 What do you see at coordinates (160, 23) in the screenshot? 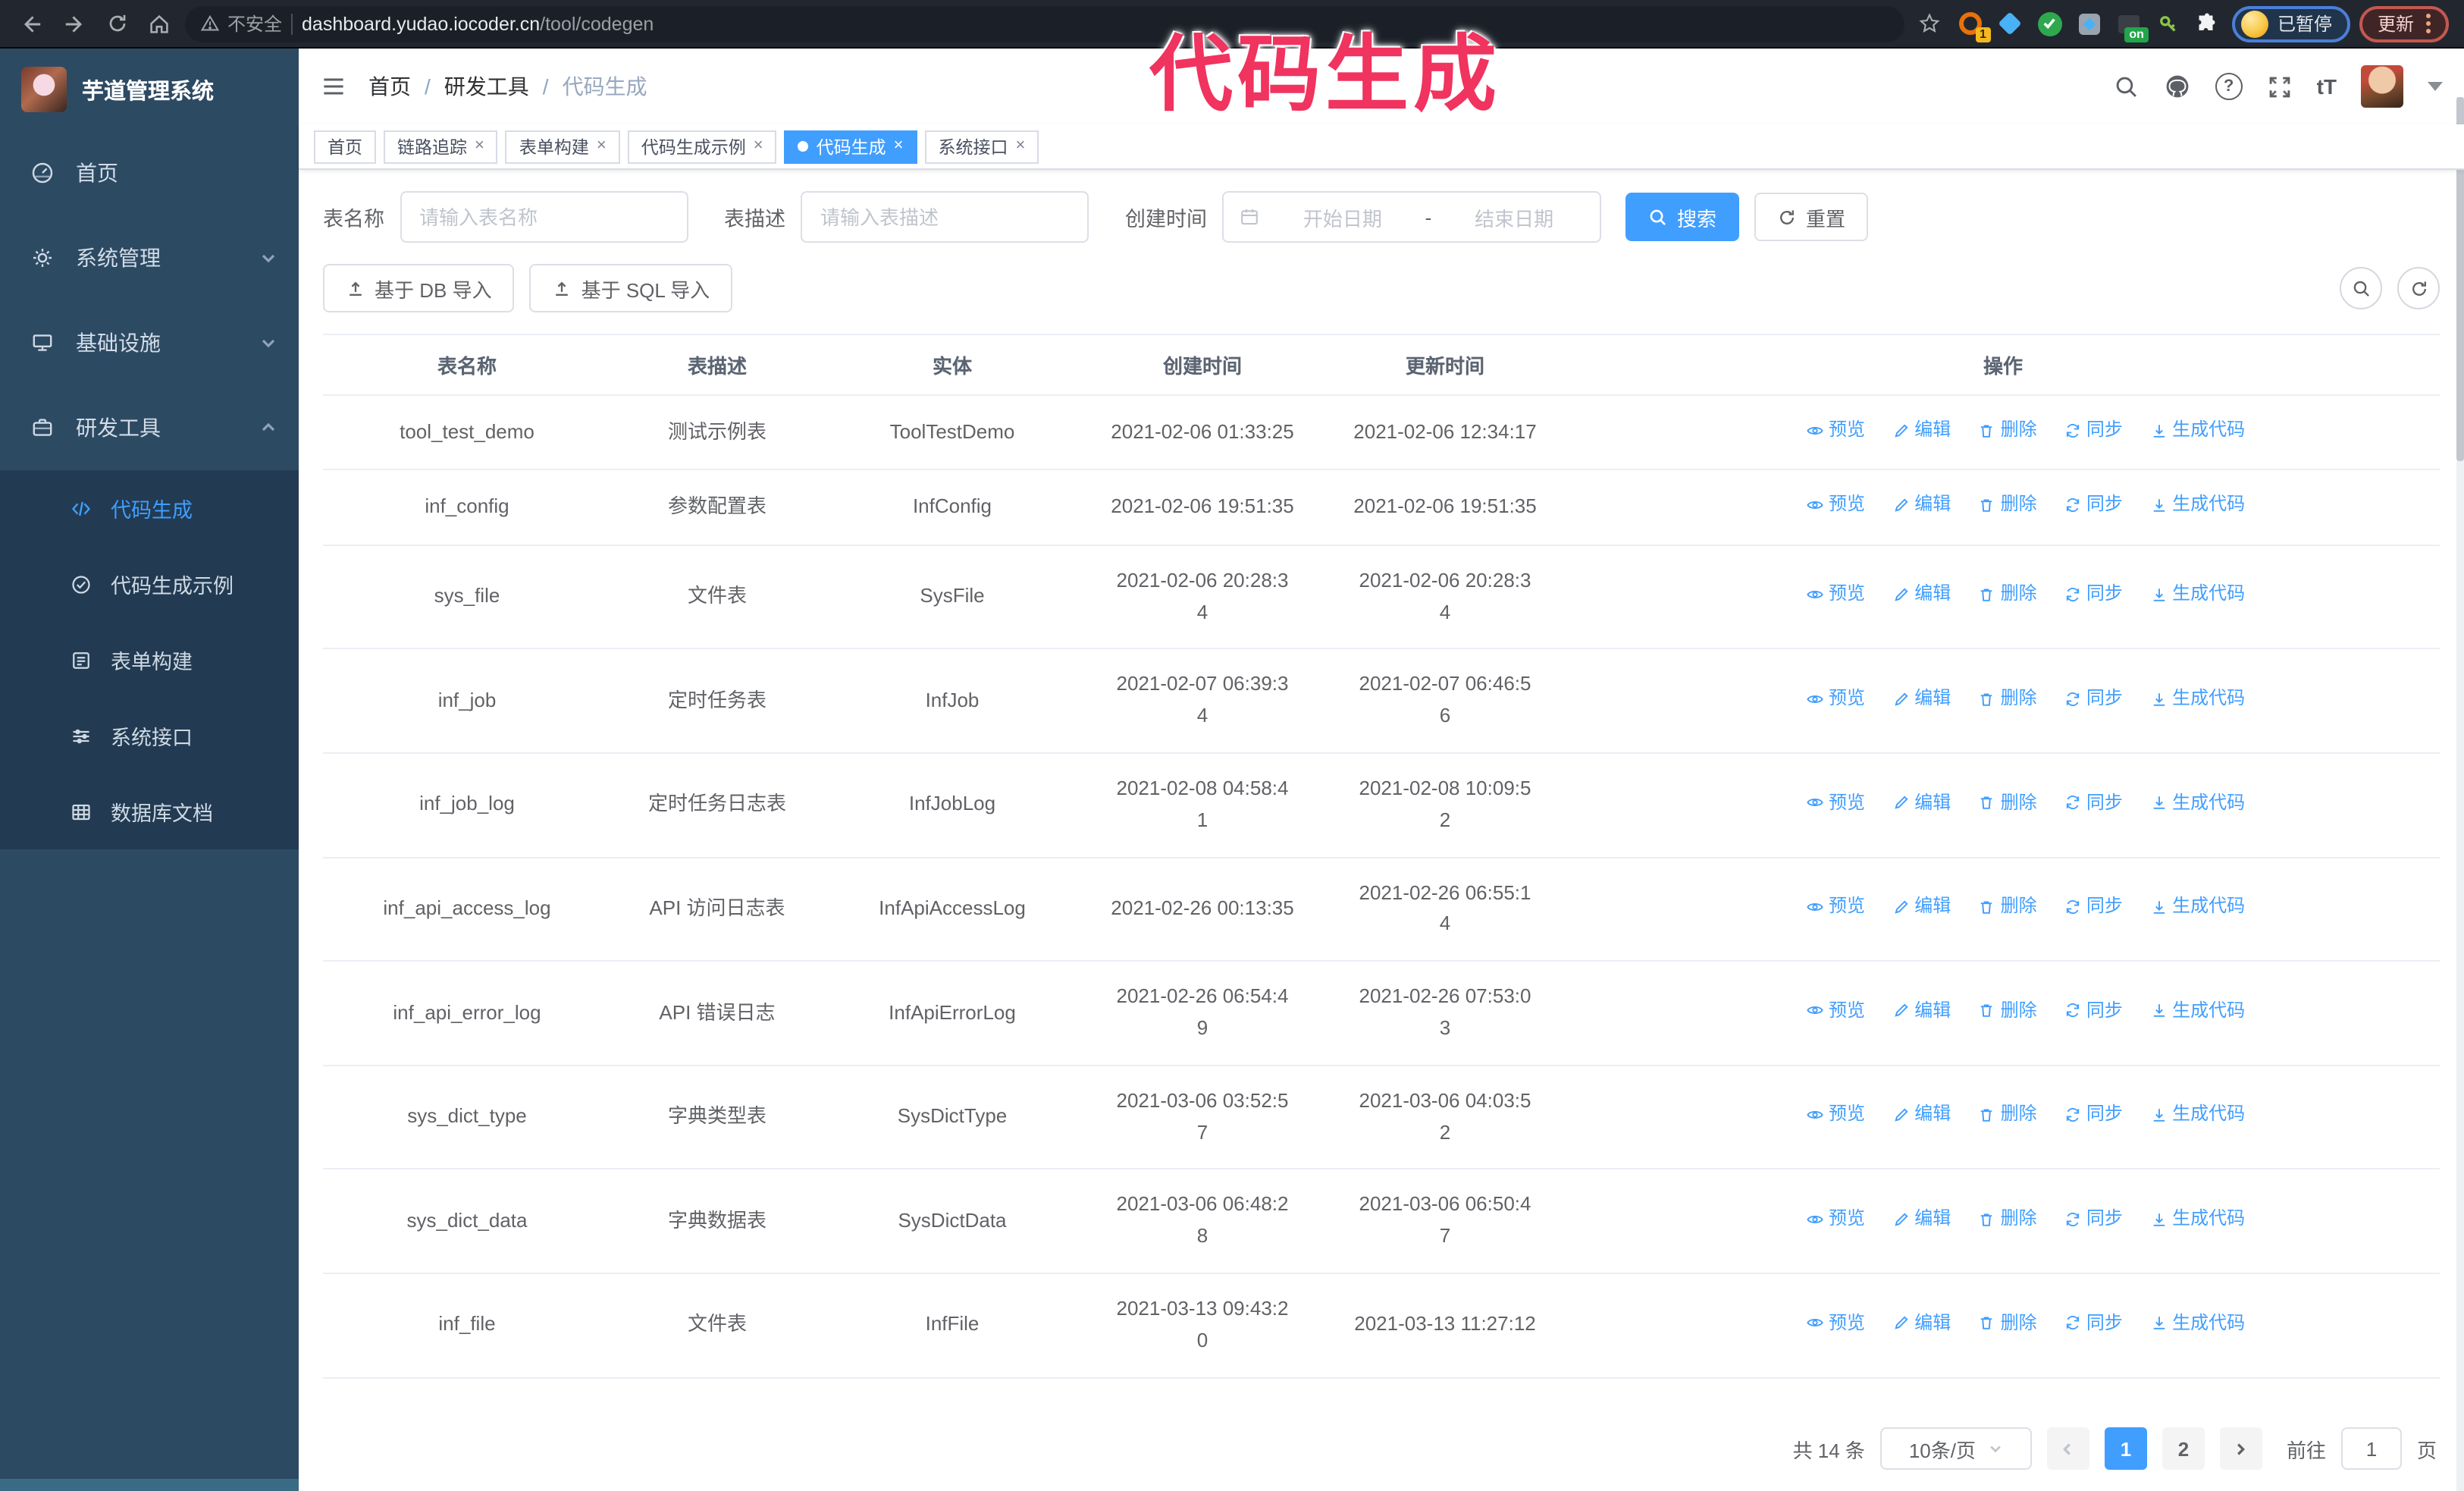
I see `home-icon` at bounding box center [160, 23].